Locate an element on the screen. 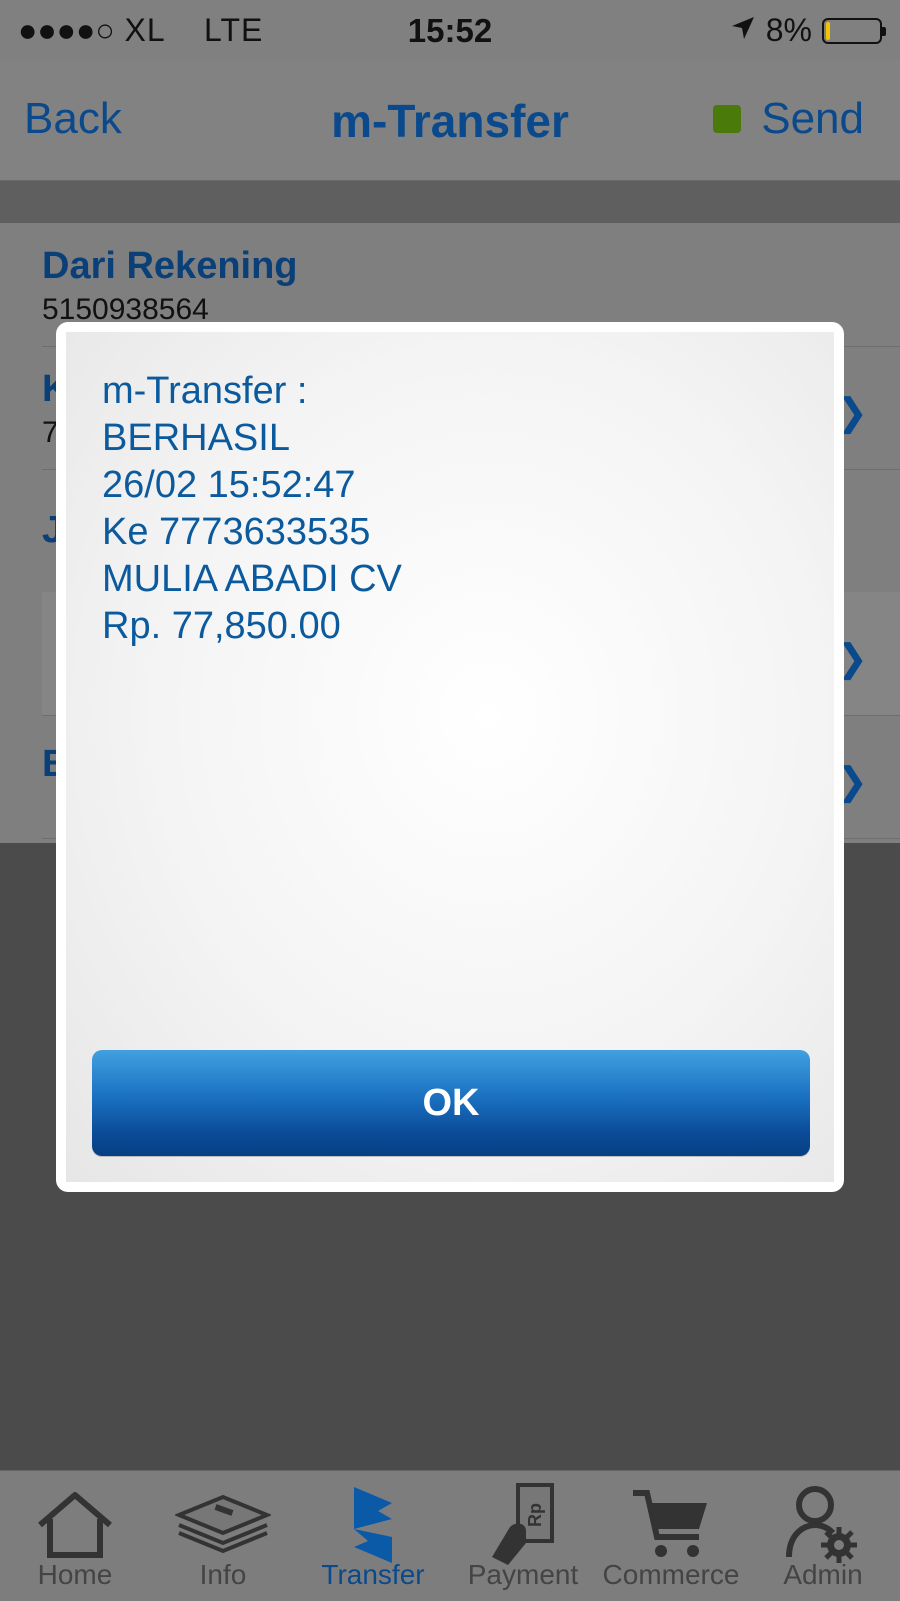 The width and height of the screenshot is (900, 1601). form-row-label: Dari Rekening is located at coordinates (170, 266).